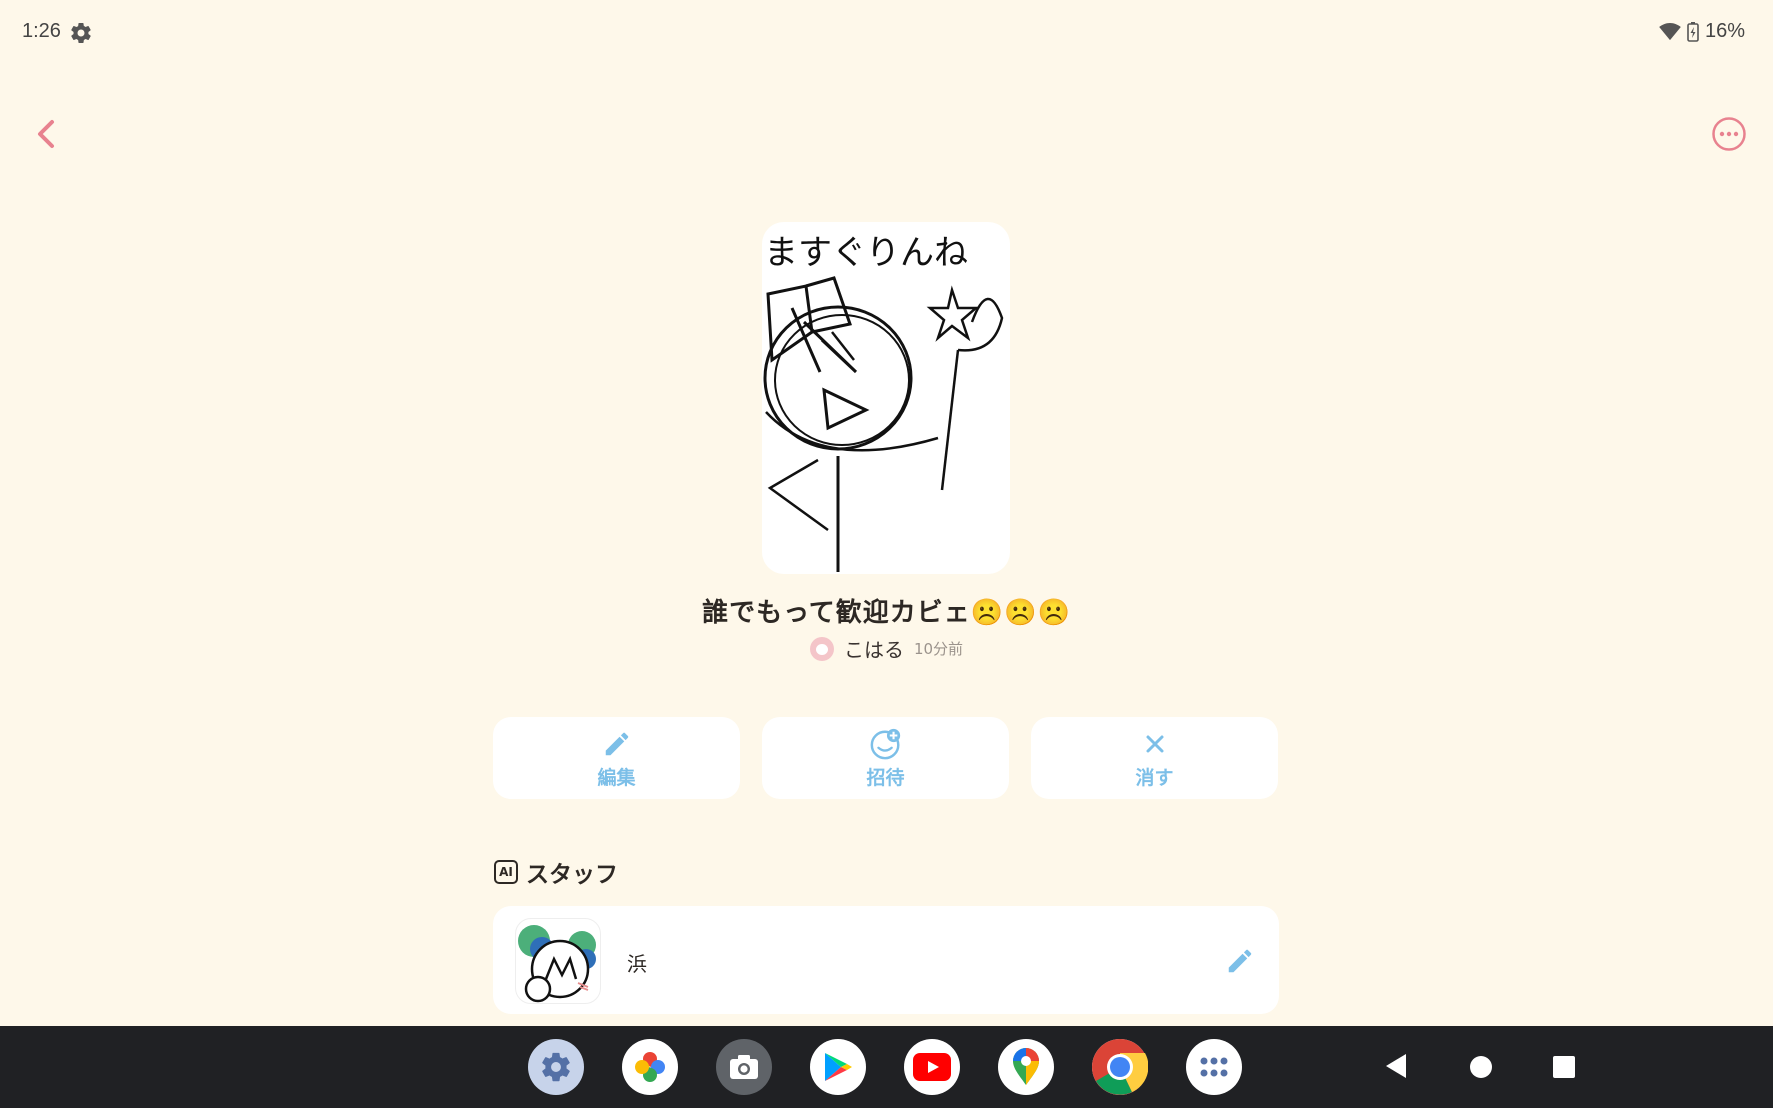 Image resolution: width=1773 pixels, height=1108 pixels. Describe the element at coordinates (1724, 31) in the screenshot. I see `battery-level: 16%` at that location.